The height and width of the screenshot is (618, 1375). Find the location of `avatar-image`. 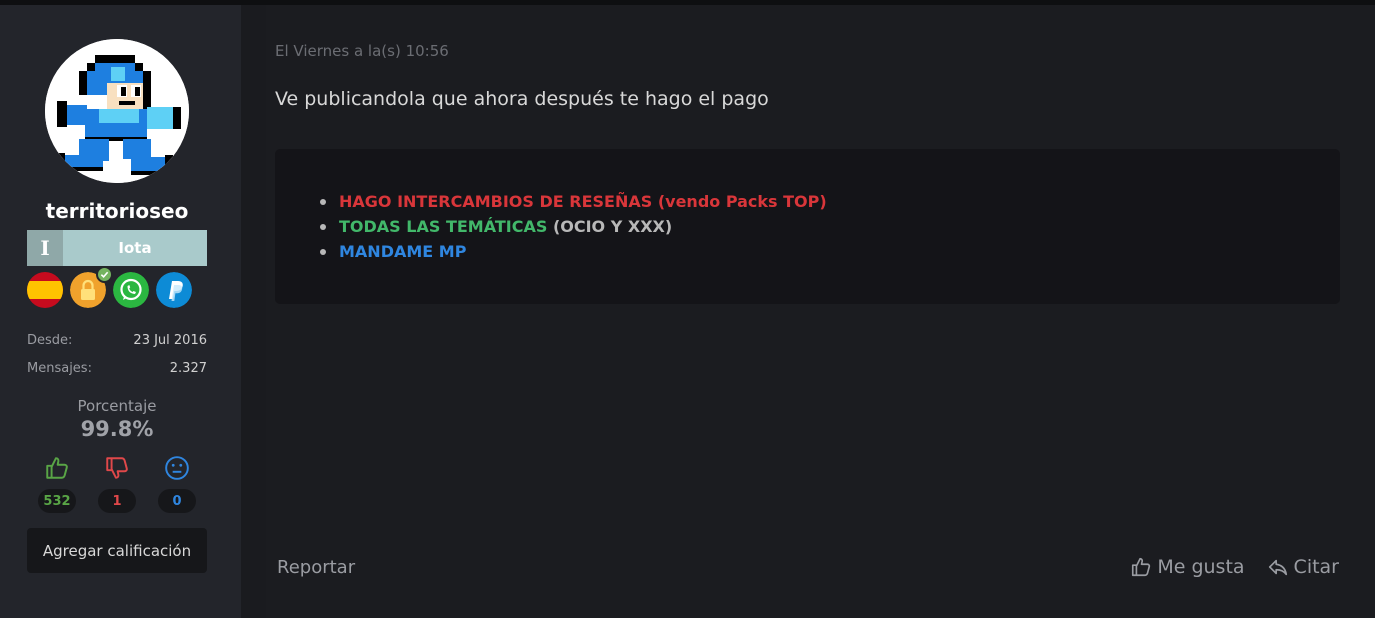

avatar-image is located at coordinates (117, 111).